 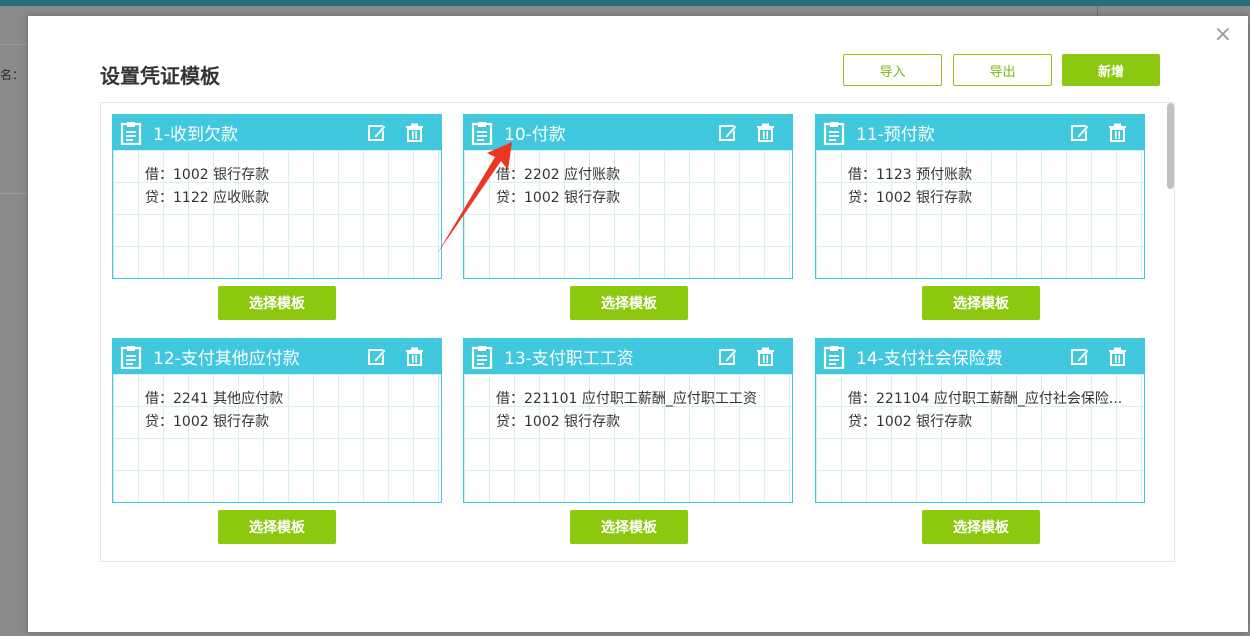 I want to click on card-title: 14-支付社会保险费, so click(x=929, y=359).